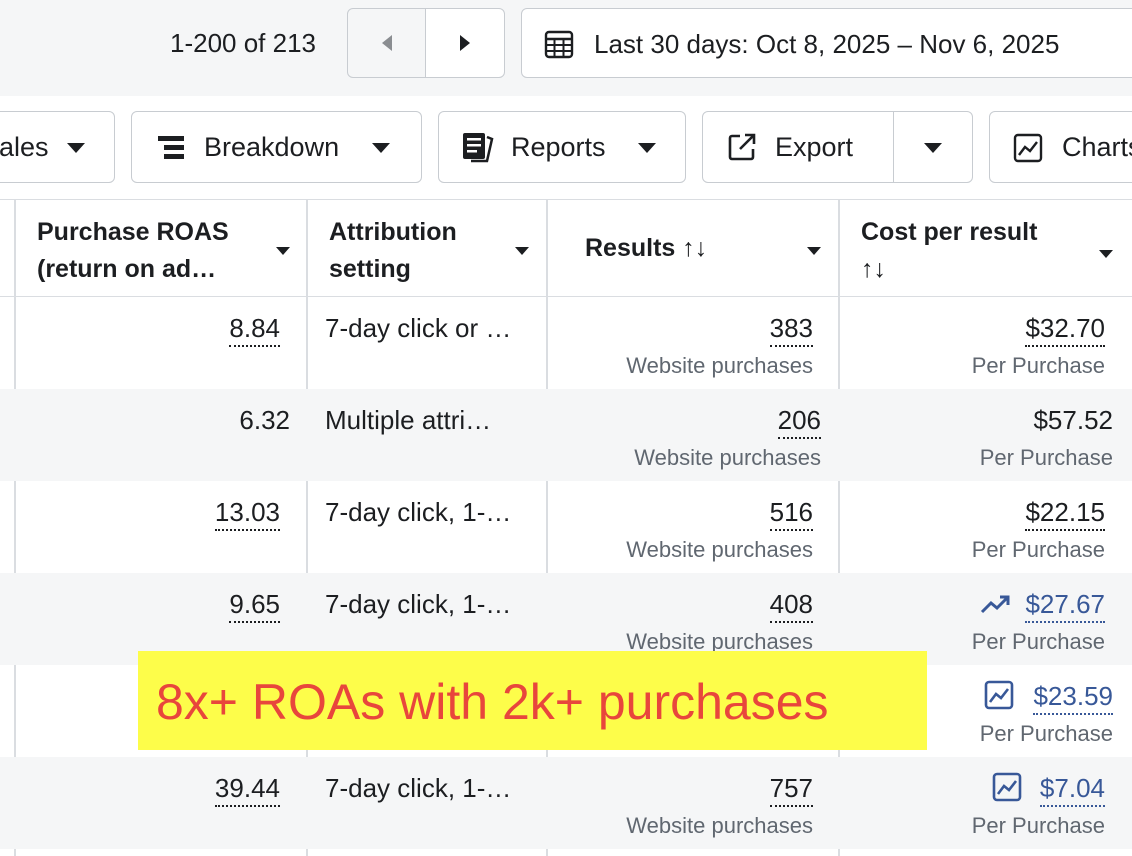  I want to click on export-icon, so click(742, 147).